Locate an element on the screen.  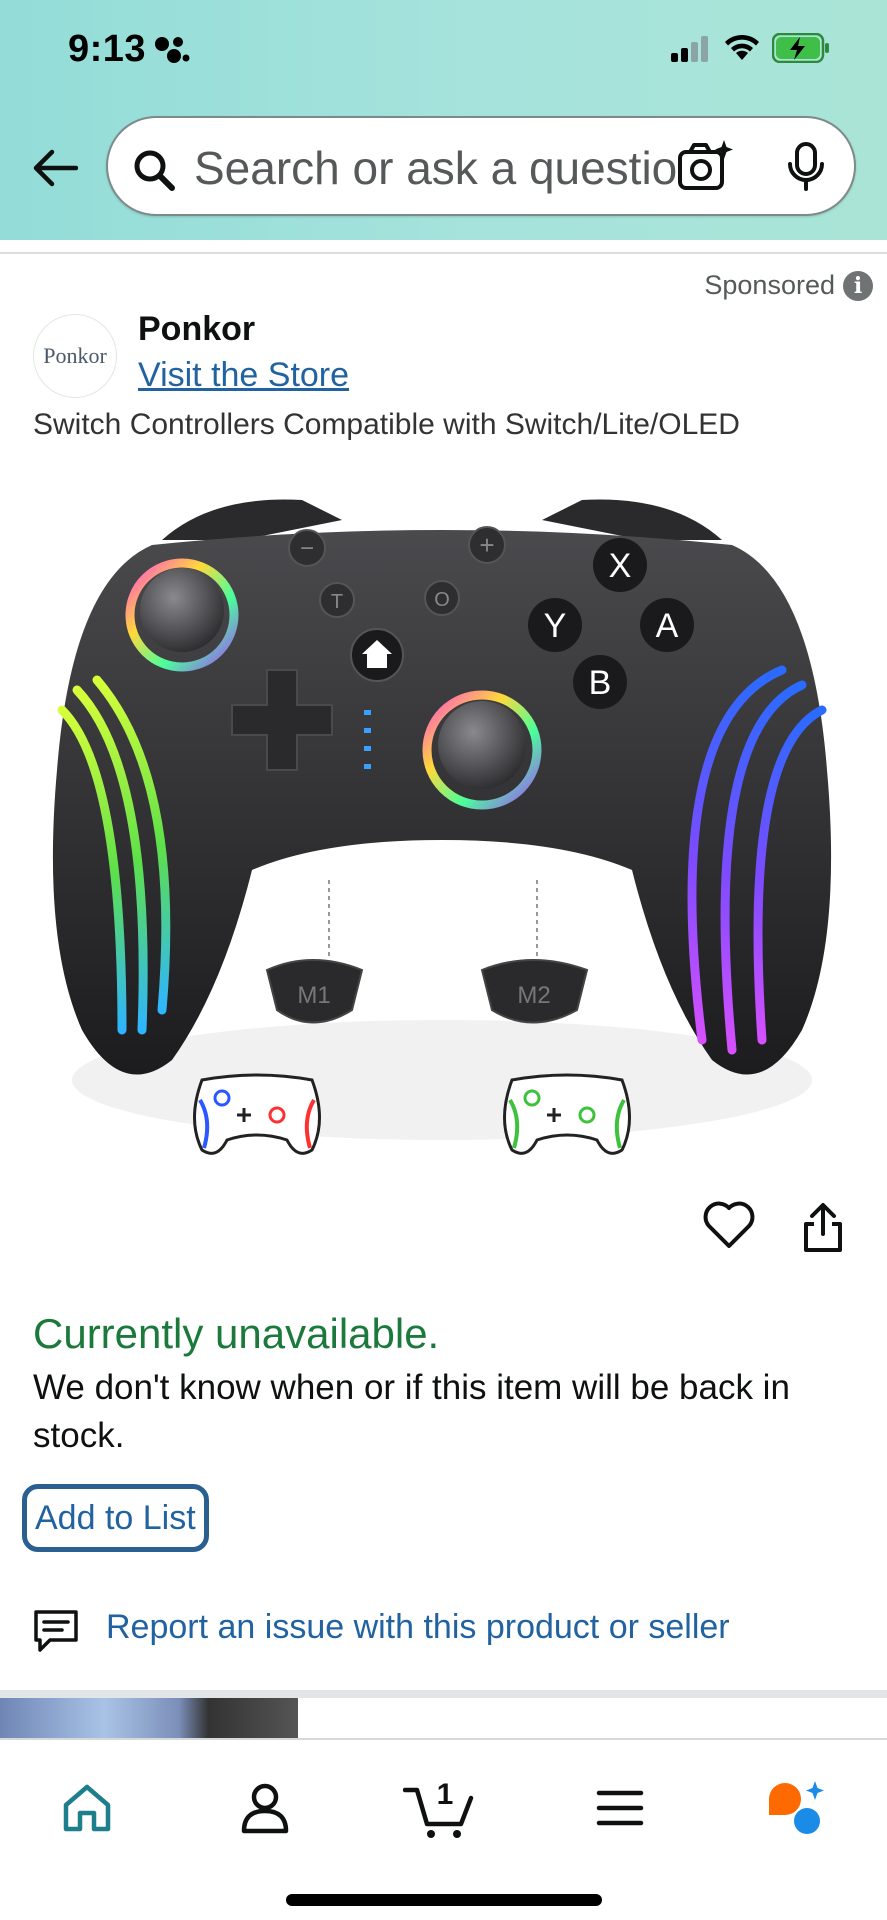
a-button-label: A is located at coordinates (667, 626).